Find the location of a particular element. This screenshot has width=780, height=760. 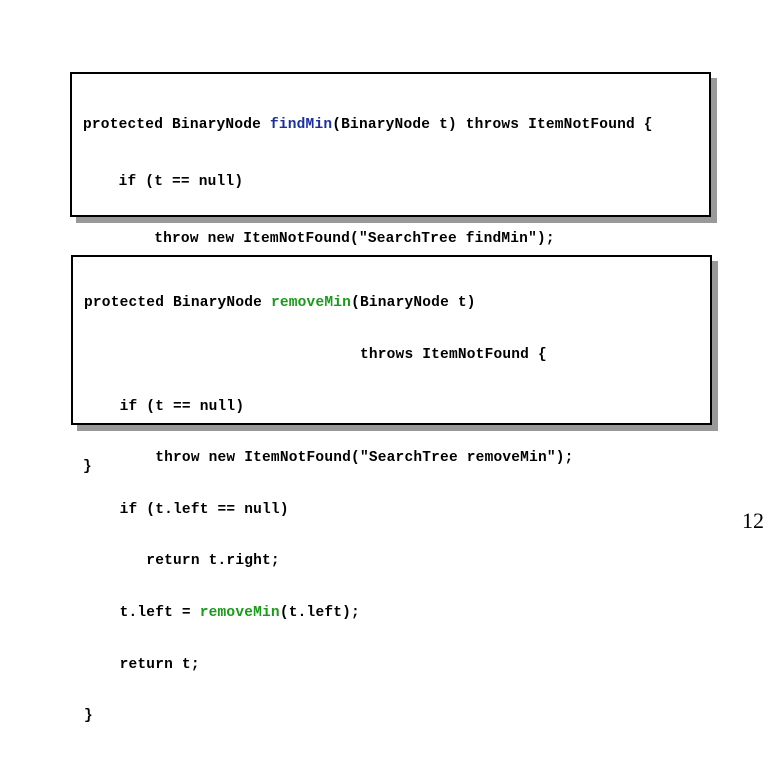

code-line: } is located at coordinates (88, 716).